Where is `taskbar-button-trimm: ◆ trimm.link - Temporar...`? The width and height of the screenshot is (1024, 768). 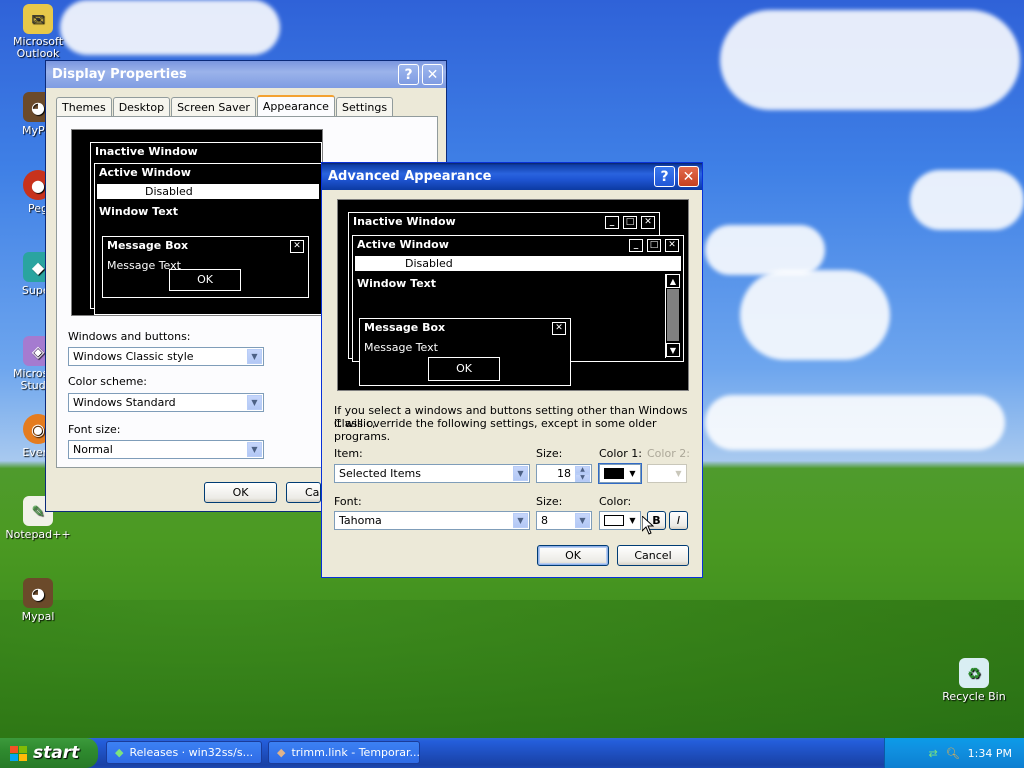
taskbar-button-trimm: ◆ trimm.link - Temporar... is located at coordinates (344, 752).